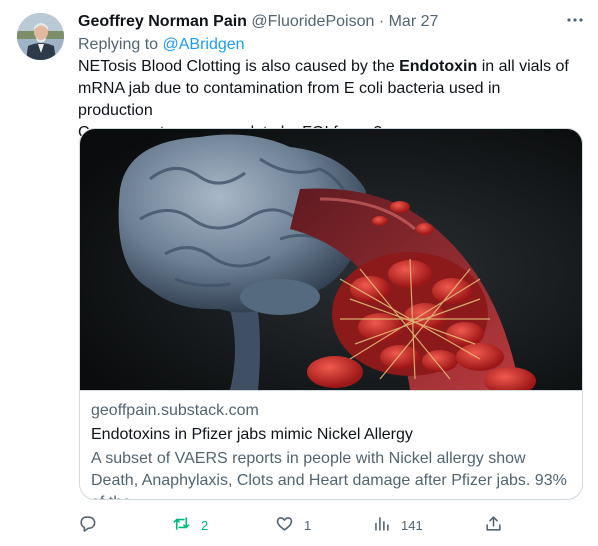 This screenshot has height=546, width=598. Describe the element at coordinates (575, 21) in the screenshot. I see `more-icon` at that location.